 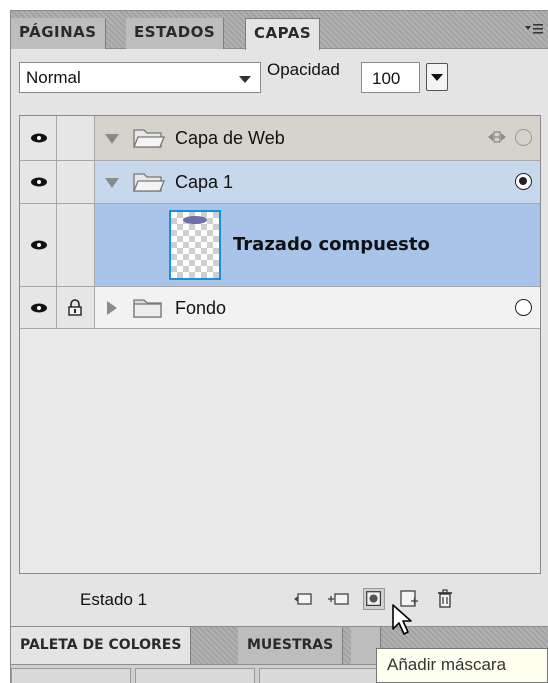 What do you see at coordinates (53, 77) in the screenshot?
I see `blend-mode-value: Normal` at bounding box center [53, 77].